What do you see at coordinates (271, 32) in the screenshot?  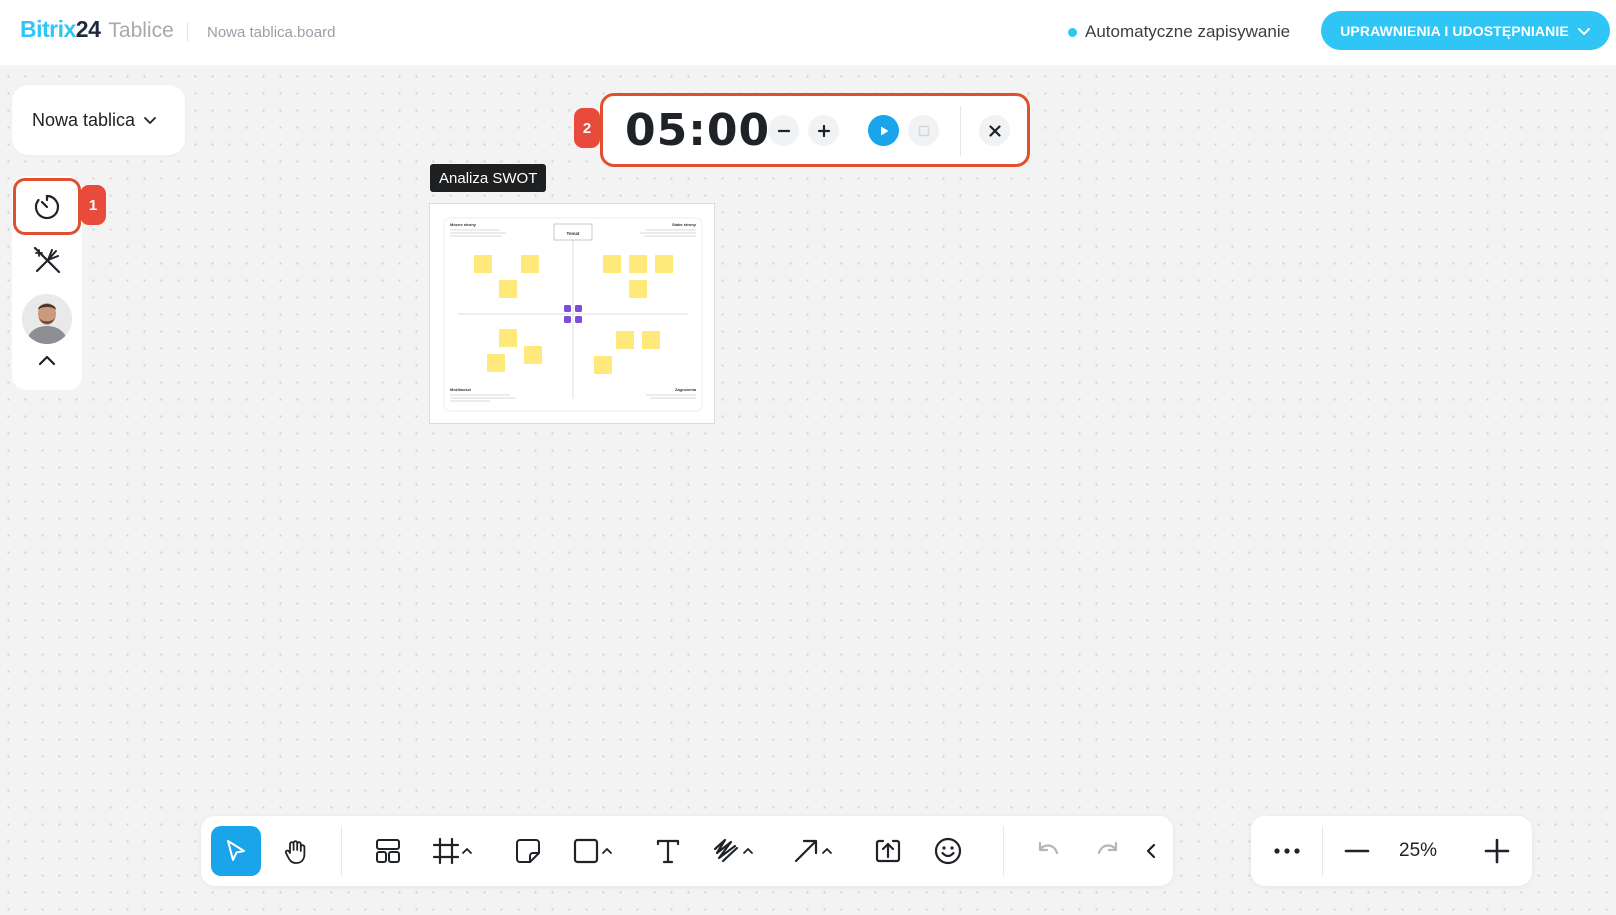 I see `file-name: Nowa tablica.board` at bounding box center [271, 32].